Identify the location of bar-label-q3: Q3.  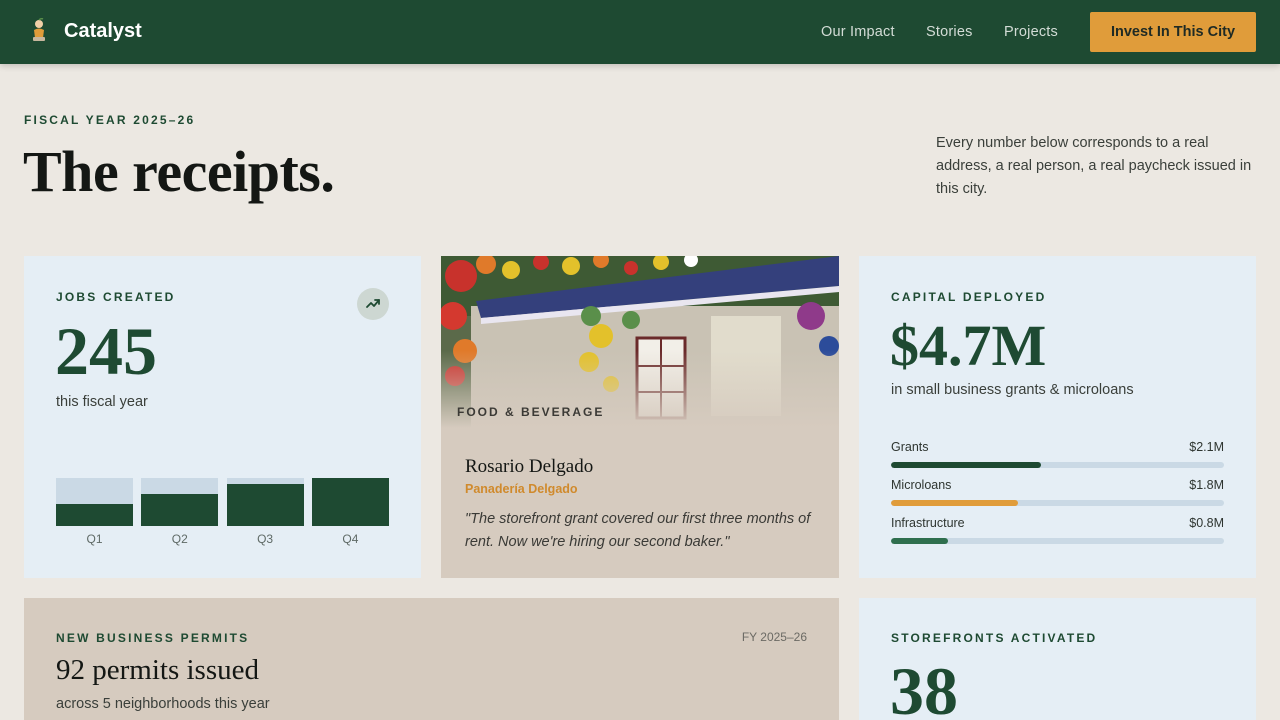
(265, 539).